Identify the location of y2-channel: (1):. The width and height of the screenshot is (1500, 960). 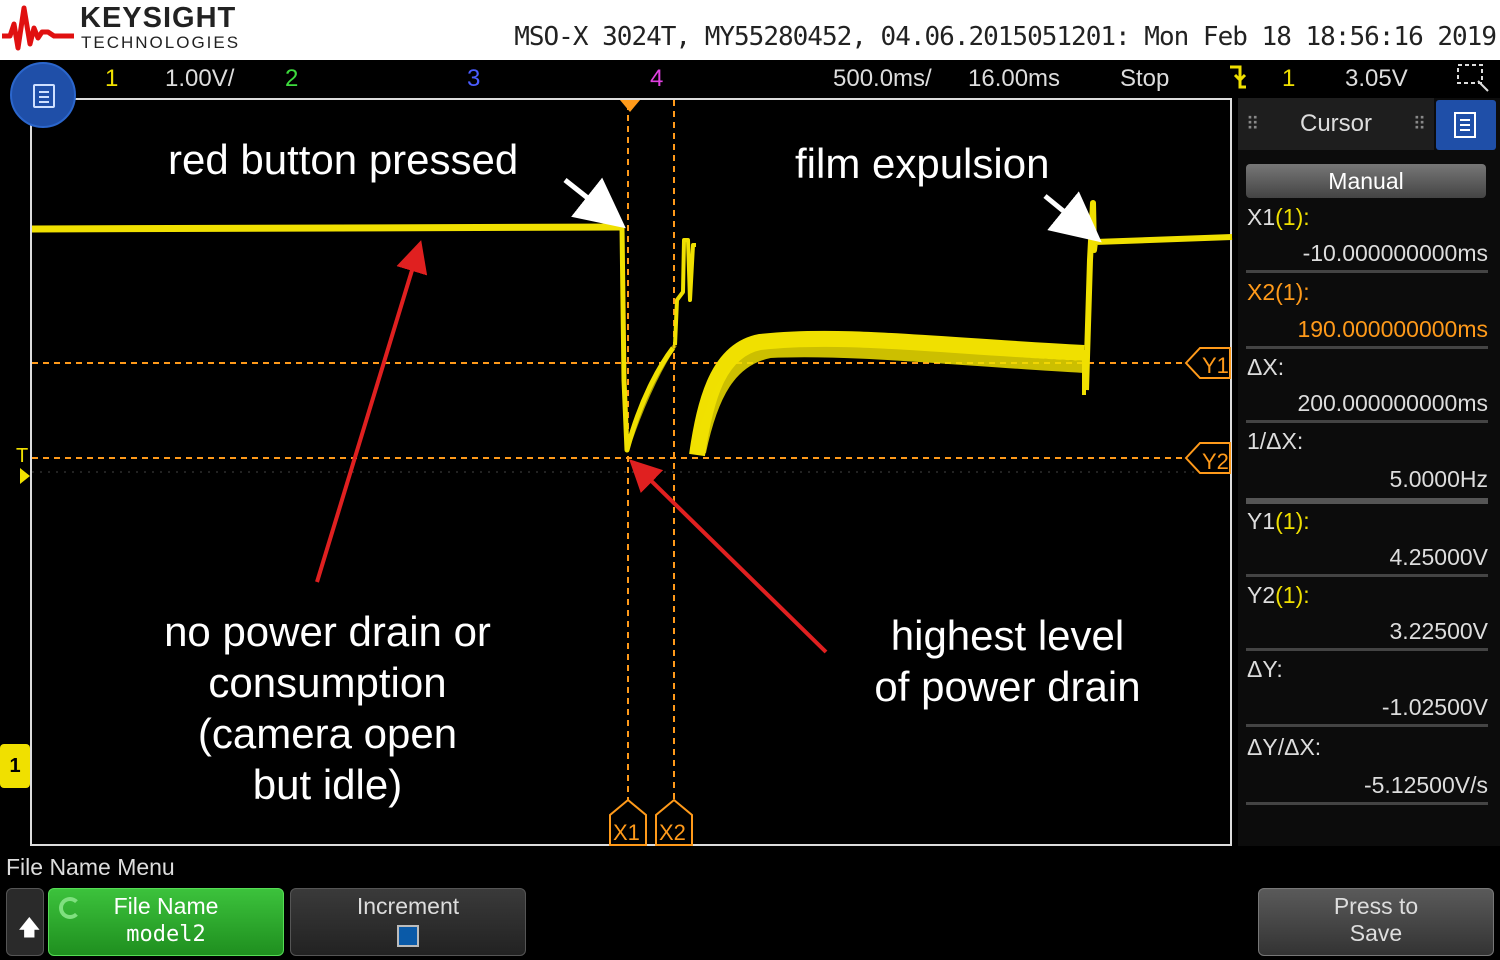
(1292, 595).